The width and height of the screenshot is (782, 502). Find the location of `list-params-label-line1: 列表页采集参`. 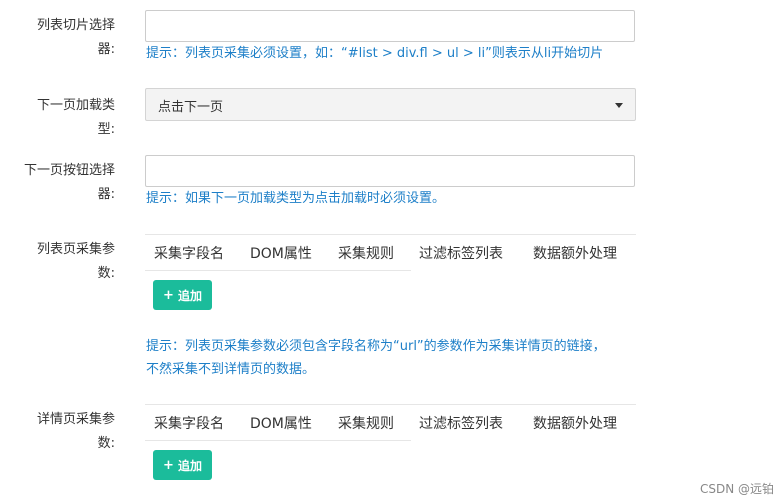

list-params-label-line1: 列表页采集参 is located at coordinates (75, 249).